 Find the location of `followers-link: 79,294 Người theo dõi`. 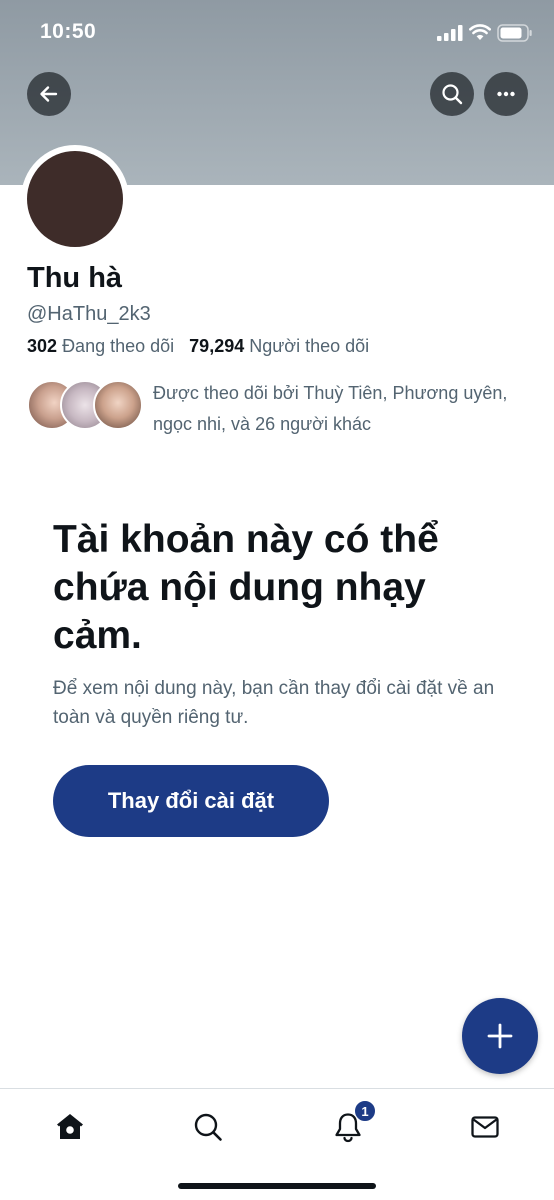

followers-link: 79,294 Người theo dõi is located at coordinates (279, 346).